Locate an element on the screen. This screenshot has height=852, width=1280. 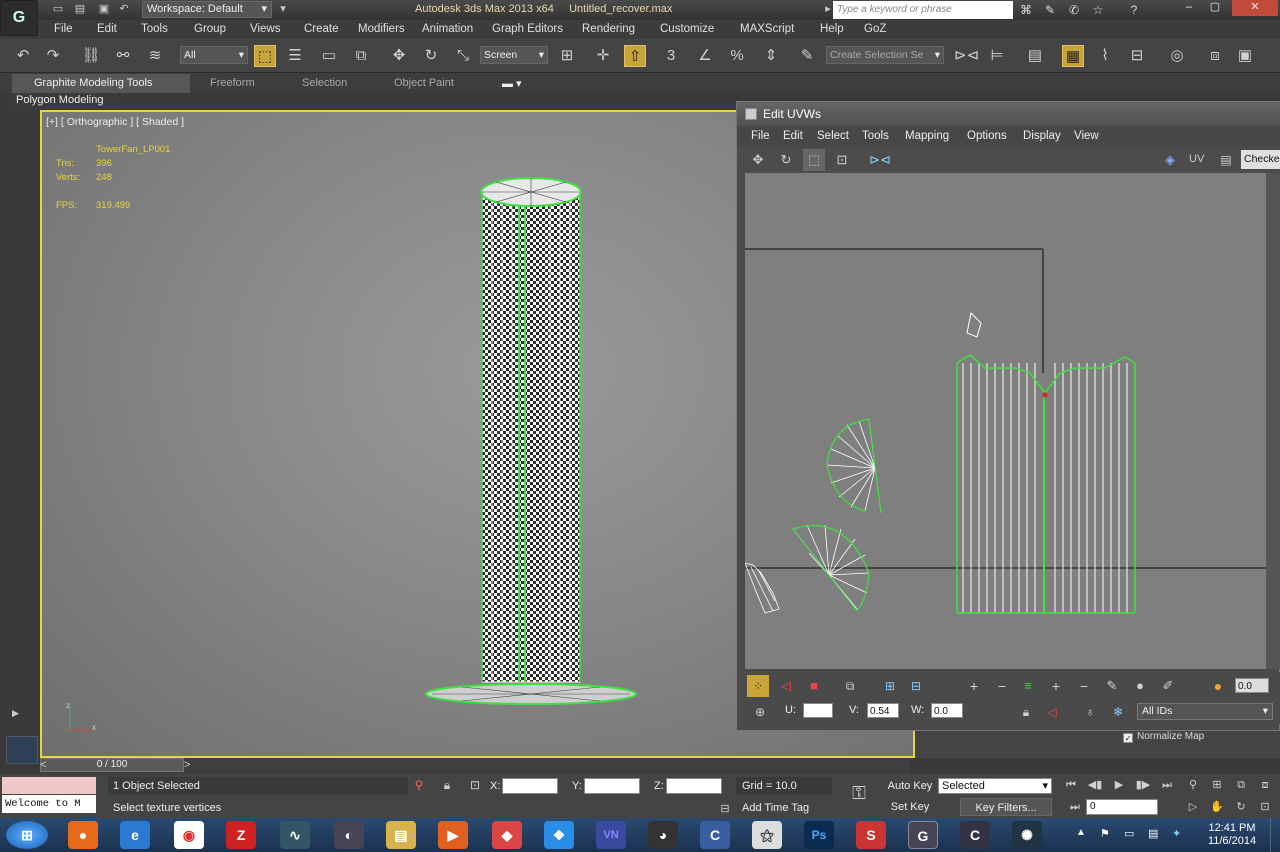
menu-animation: Animation is located at coordinates (447, 29).